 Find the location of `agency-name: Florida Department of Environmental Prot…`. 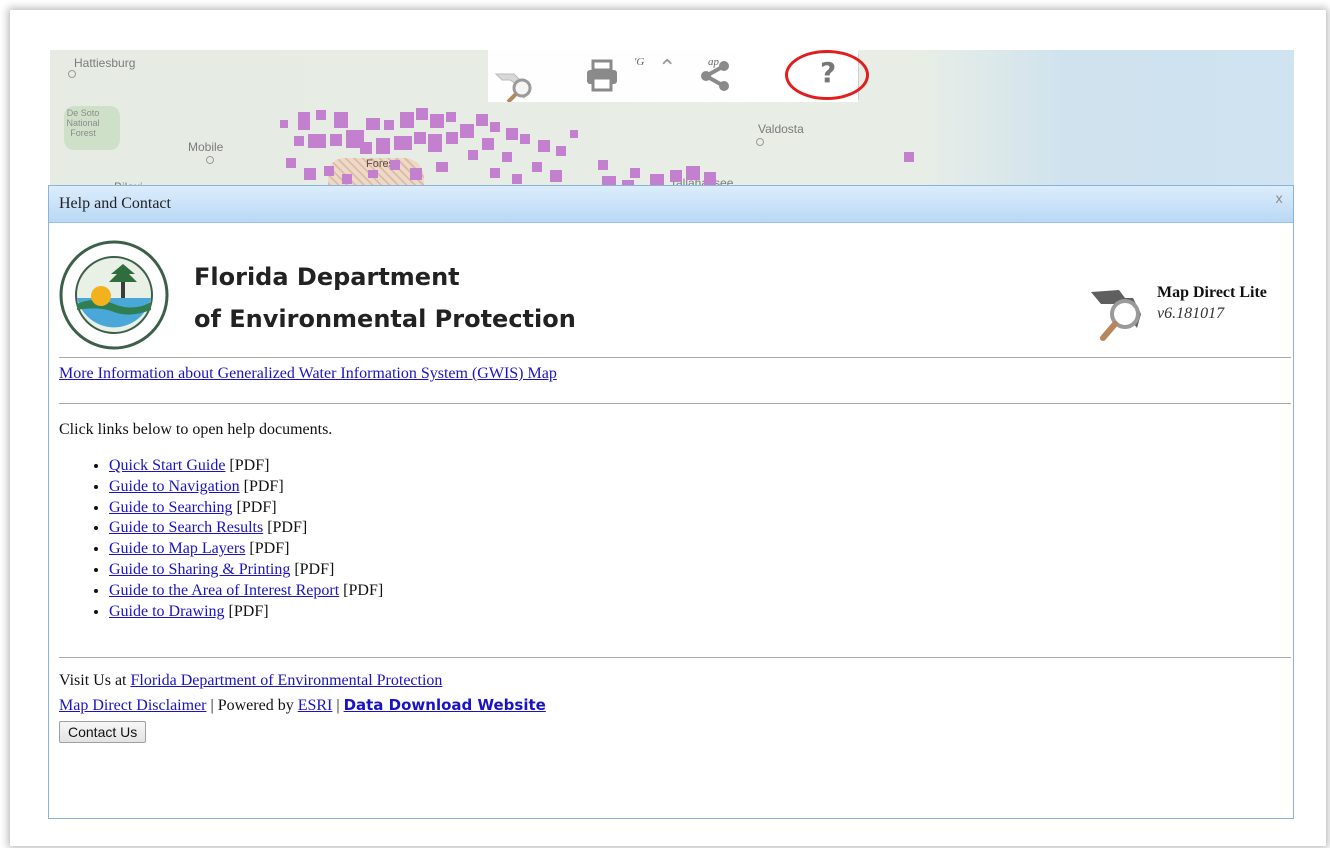

agency-name: Florida Department of Environmental Prot… is located at coordinates (385, 298).